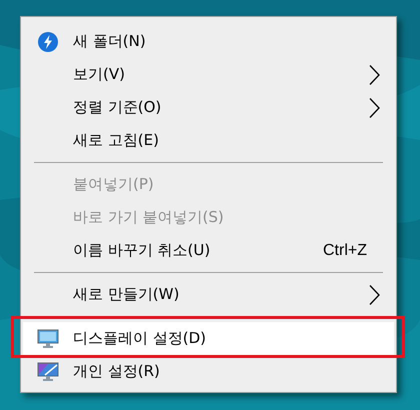 The image size is (420, 410). Describe the element at coordinates (208, 107) in the screenshot. I see `menu-item: 정렬 기준(O)` at that location.